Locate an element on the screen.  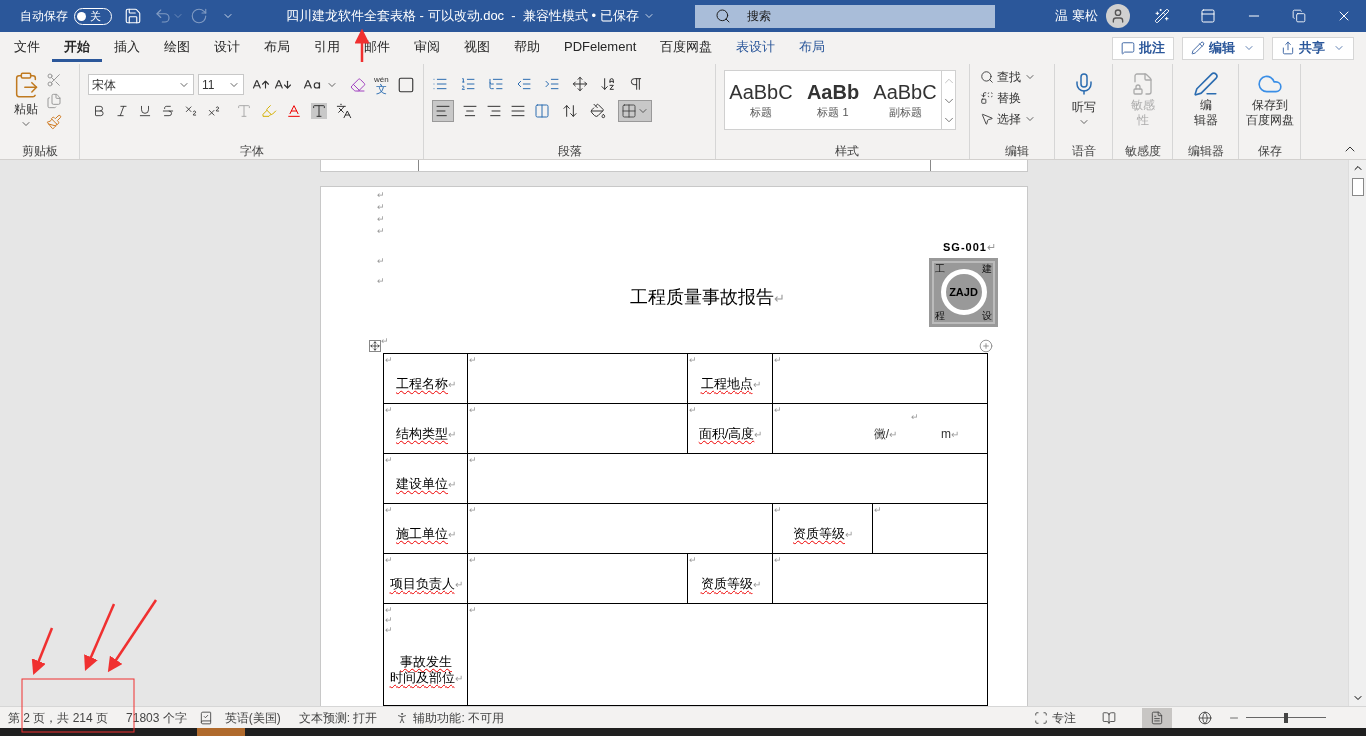
edit-menu-button: 替换 is located at coordinates (1017, 98).